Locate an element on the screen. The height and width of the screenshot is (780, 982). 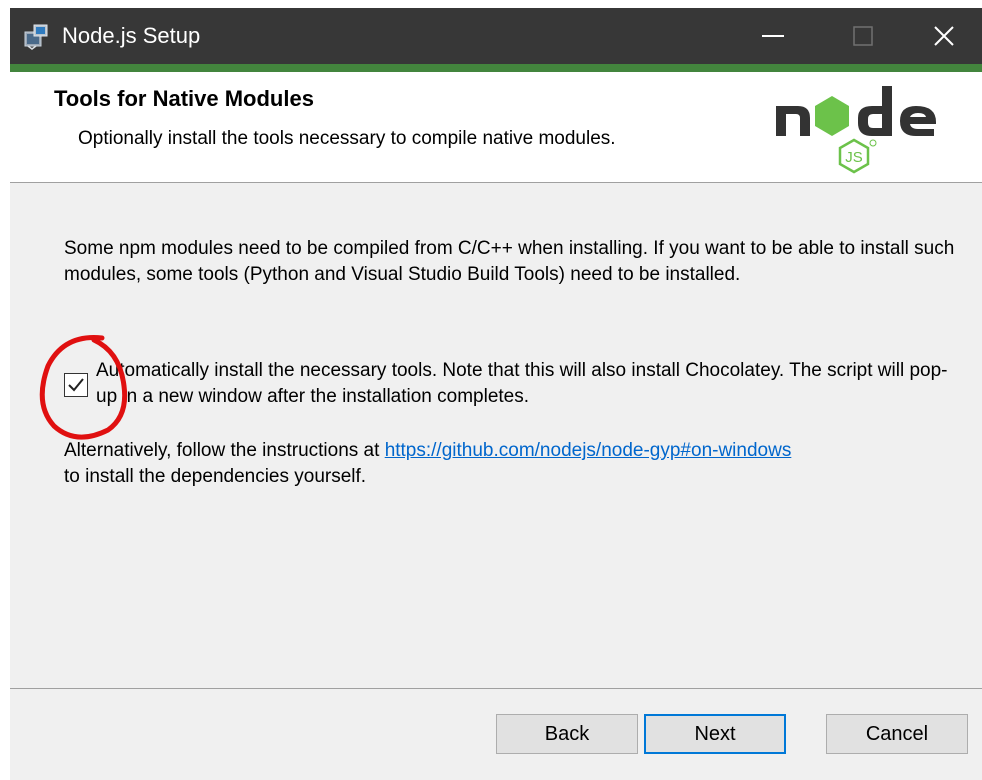
close-icon is located at coordinates (944, 36).